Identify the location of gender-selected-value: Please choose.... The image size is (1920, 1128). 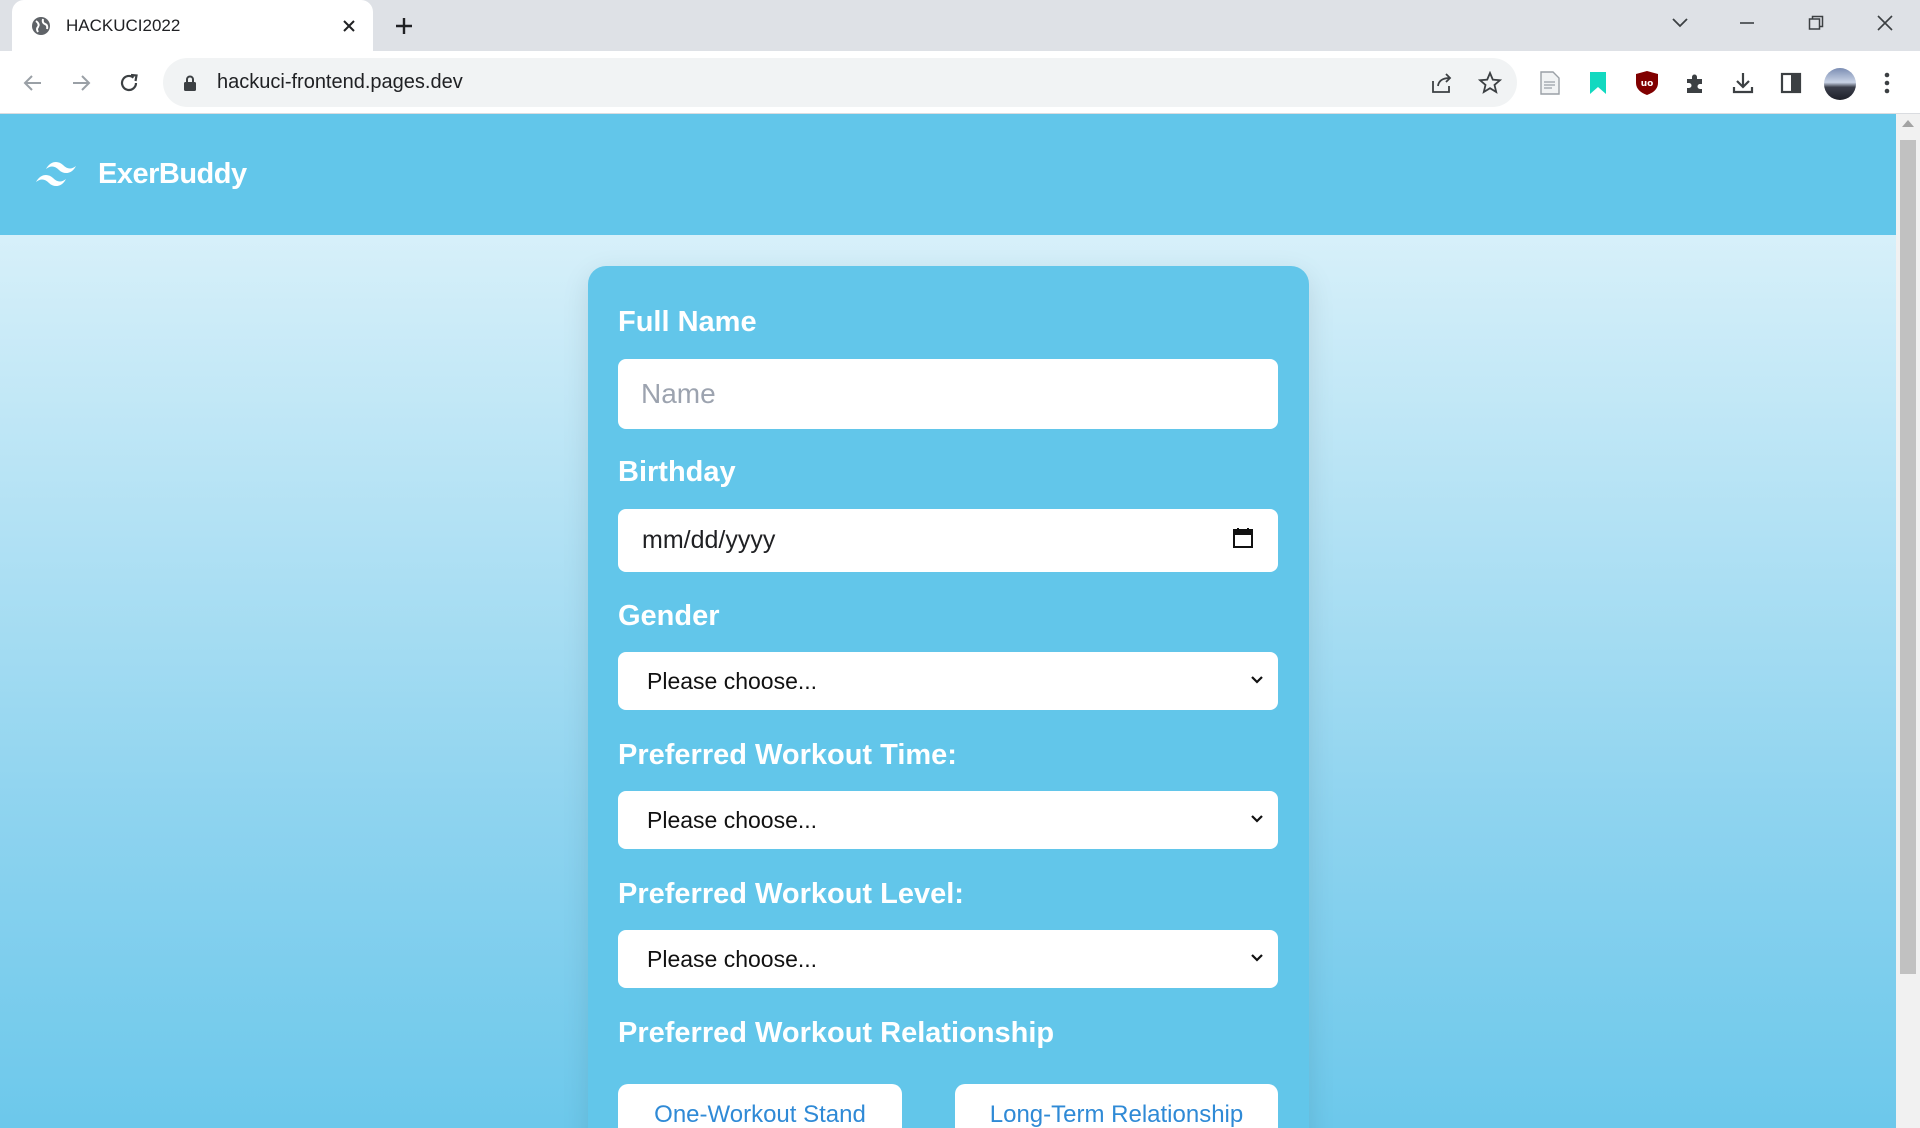
(732, 680).